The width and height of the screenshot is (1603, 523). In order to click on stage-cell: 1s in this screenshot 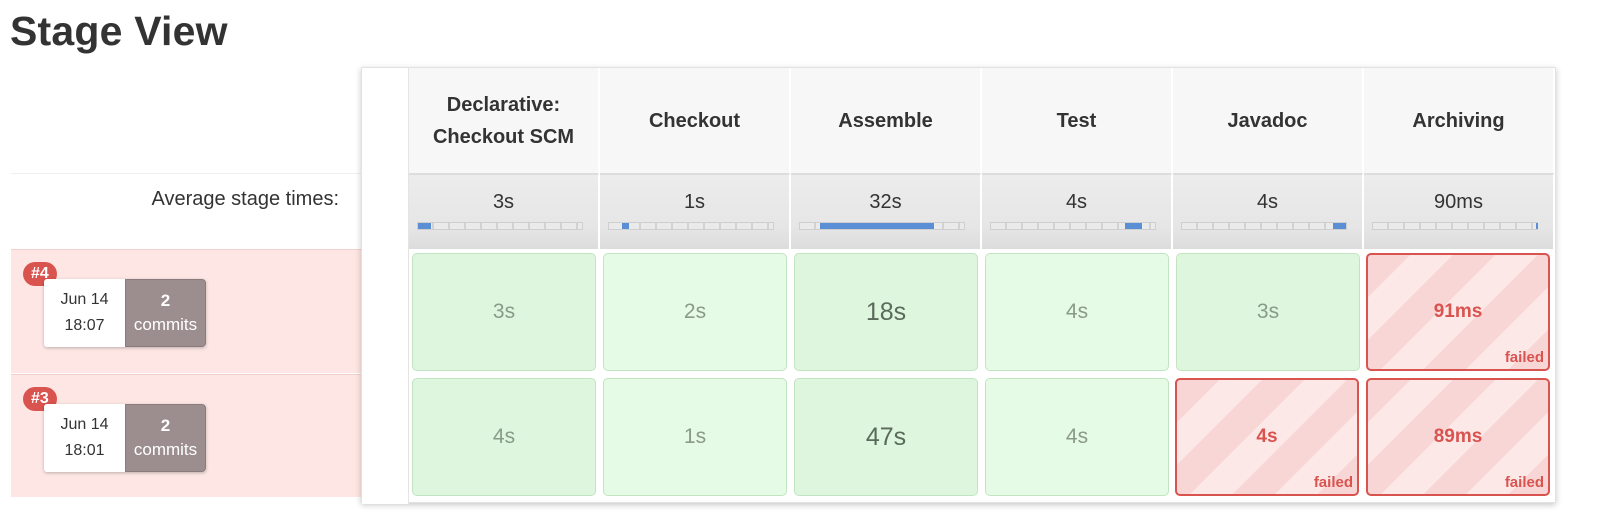, I will do `click(695, 437)`.